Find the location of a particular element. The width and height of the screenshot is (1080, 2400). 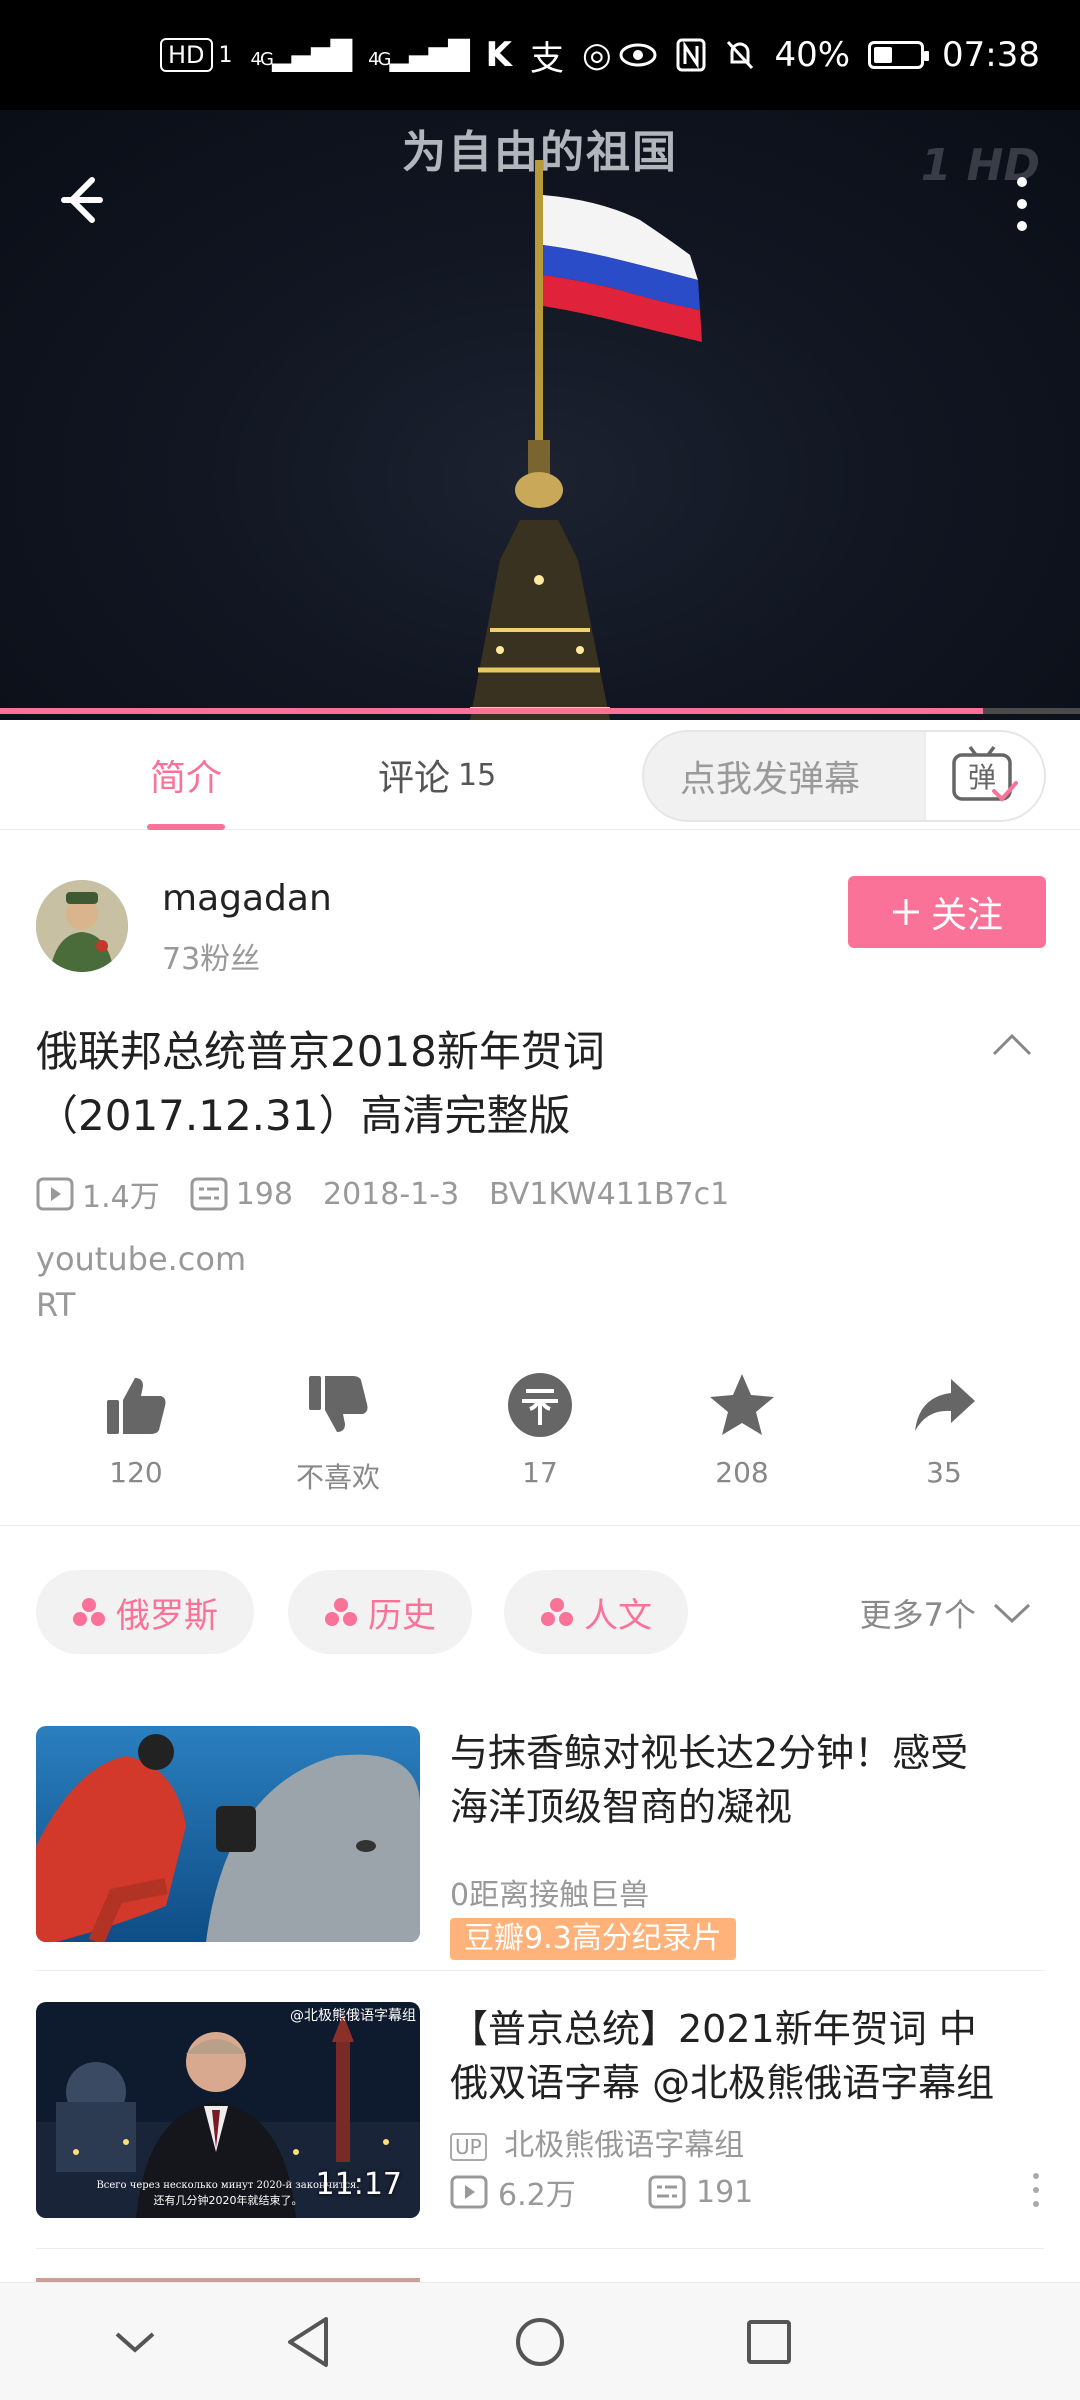

nav-home-button is located at coordinates (540, 2342).